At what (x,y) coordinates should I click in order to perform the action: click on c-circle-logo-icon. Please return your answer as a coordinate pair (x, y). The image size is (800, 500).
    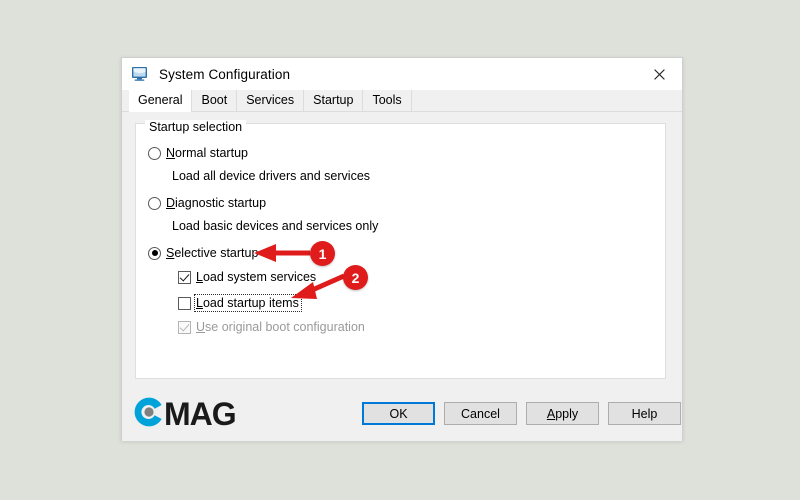
    Looking at the image, I should click on (149, 414).